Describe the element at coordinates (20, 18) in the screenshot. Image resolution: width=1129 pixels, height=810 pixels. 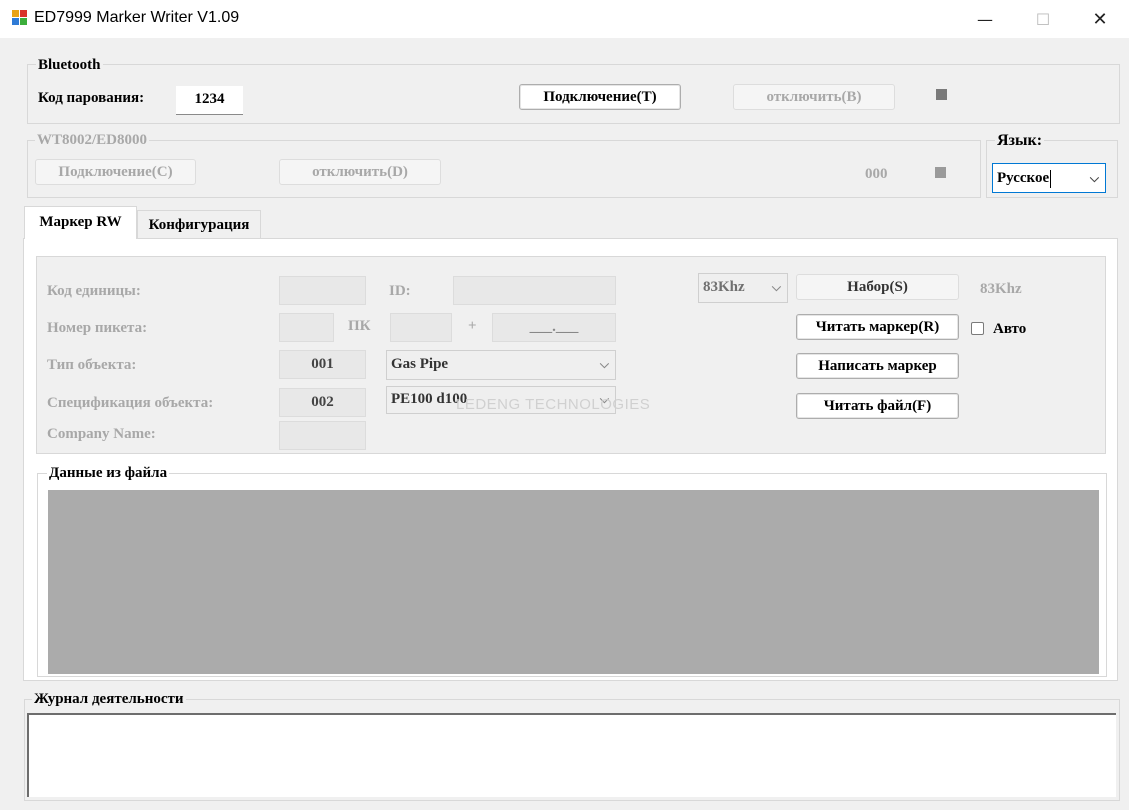
I see `app-icon` at that location.